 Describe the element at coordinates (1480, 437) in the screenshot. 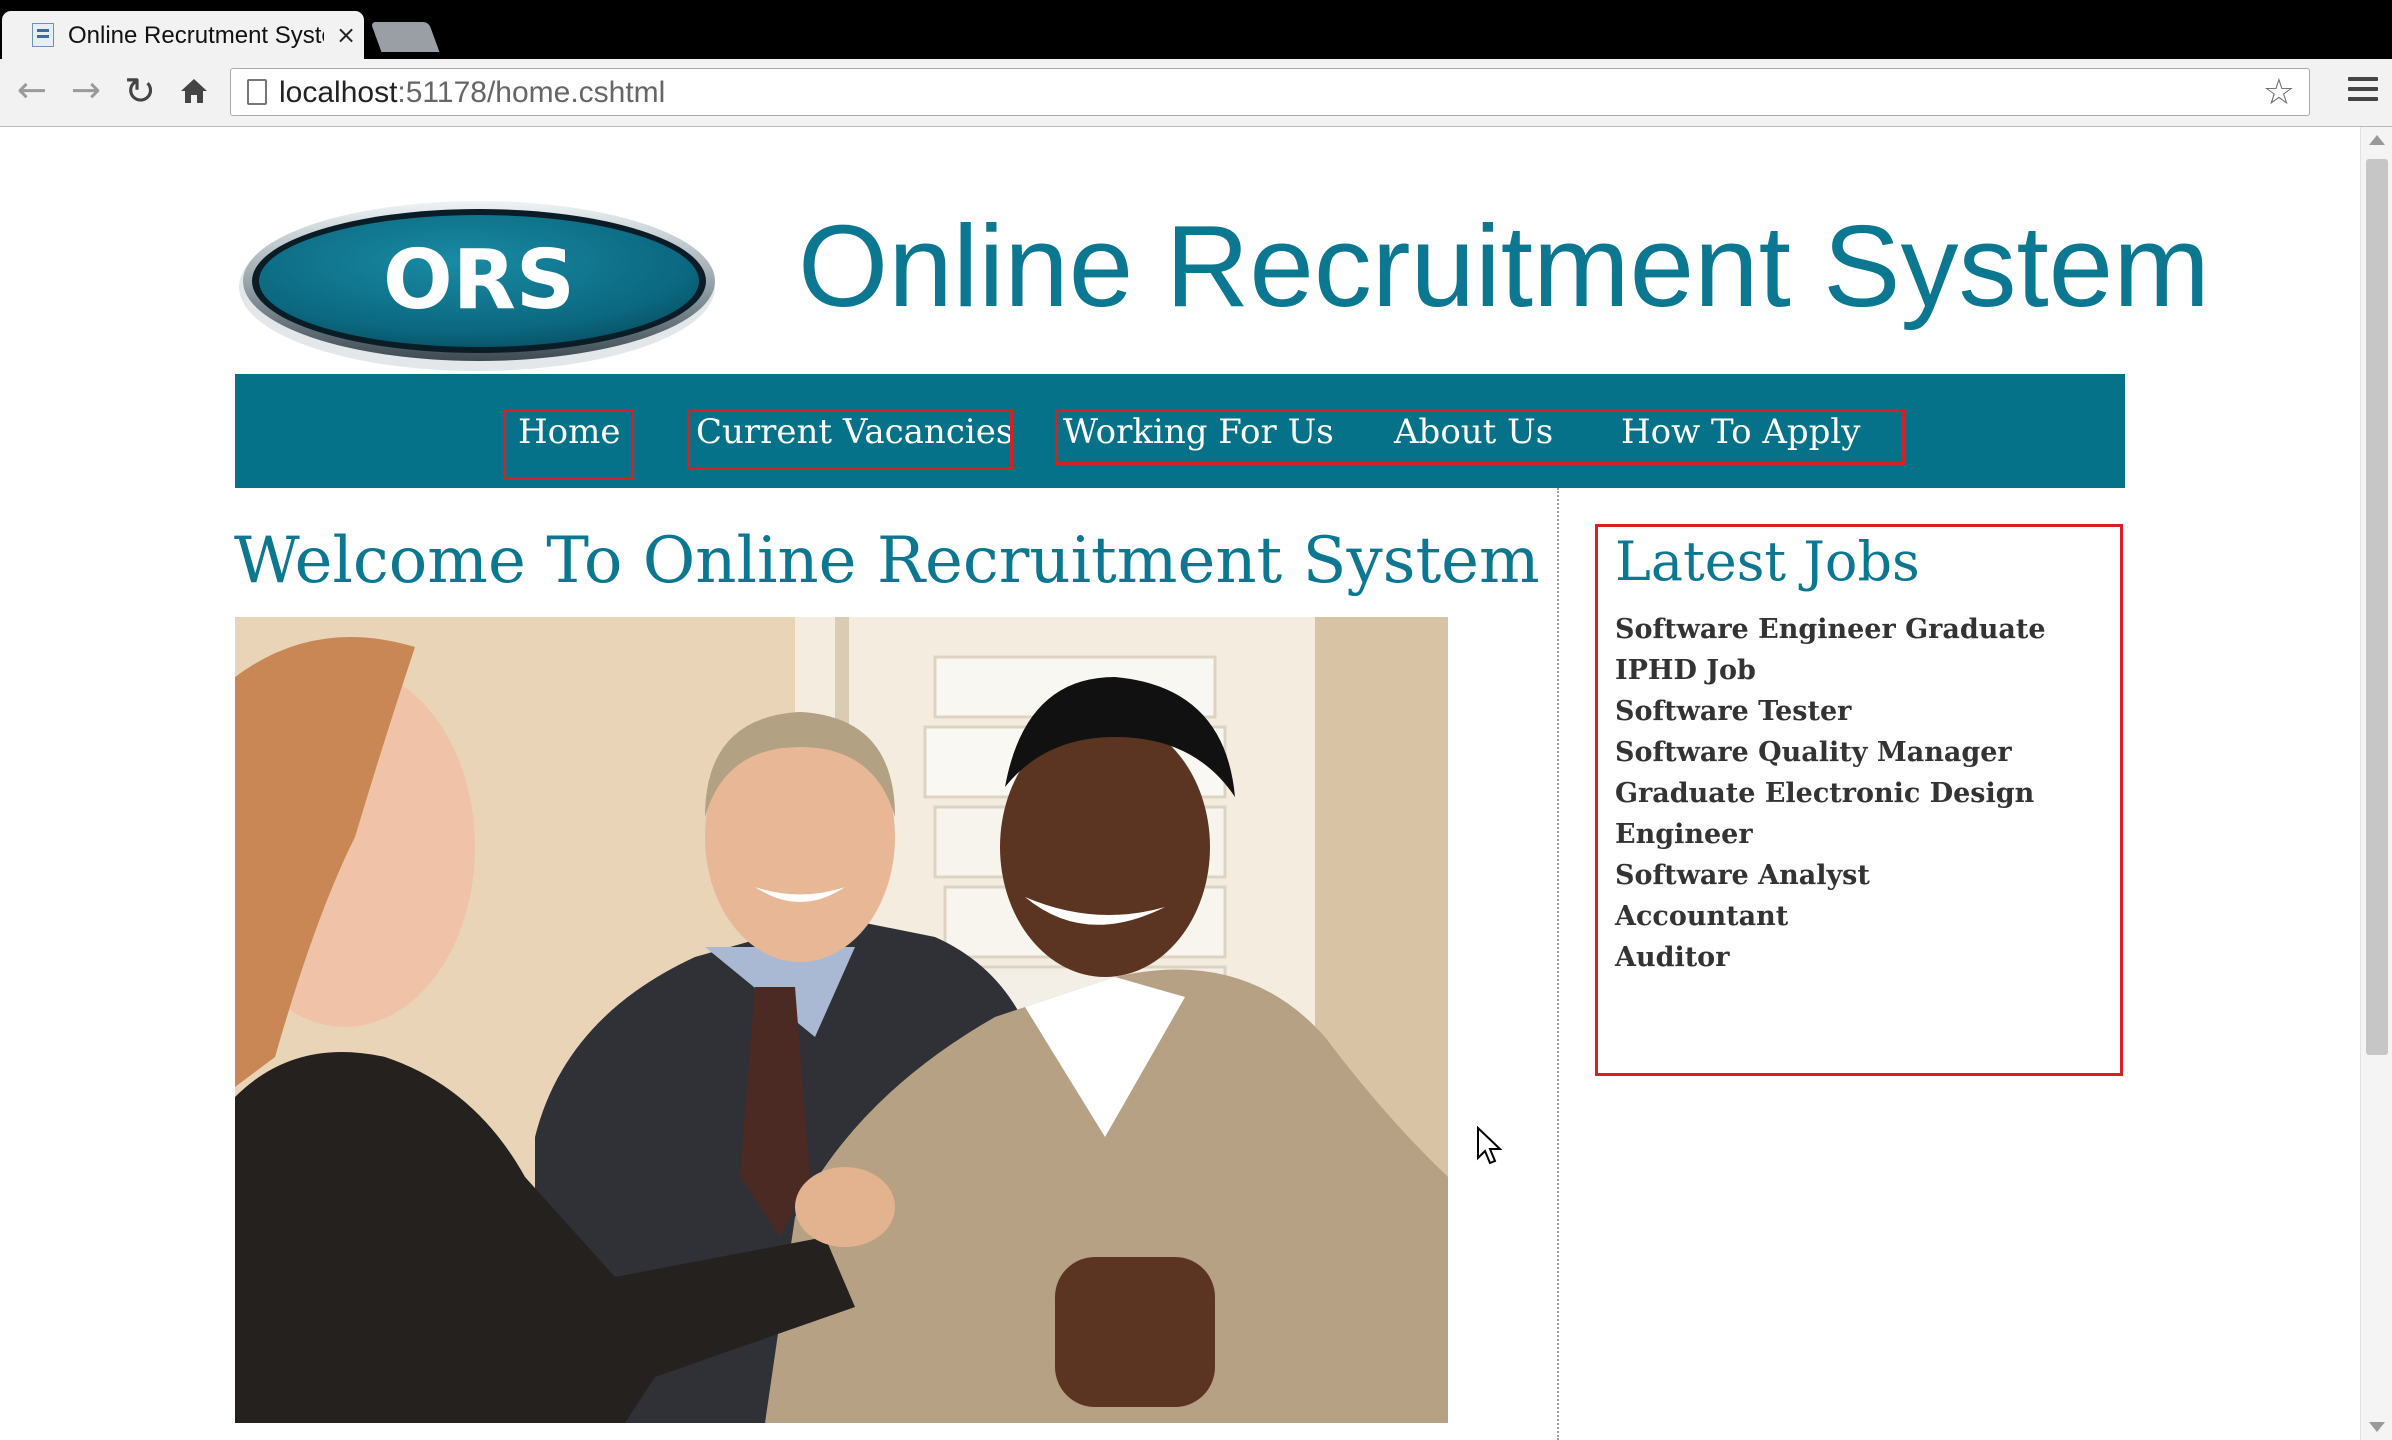

I see `highlight-box-nav-group` at that location.